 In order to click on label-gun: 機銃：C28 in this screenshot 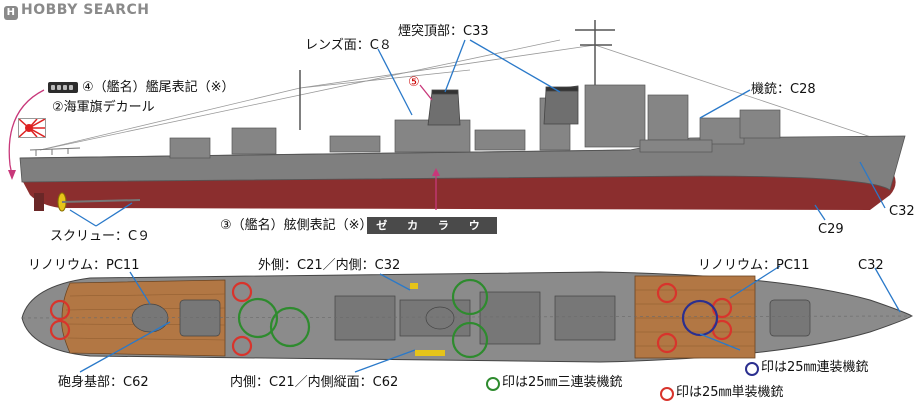, I will do `click(783, 89)`.